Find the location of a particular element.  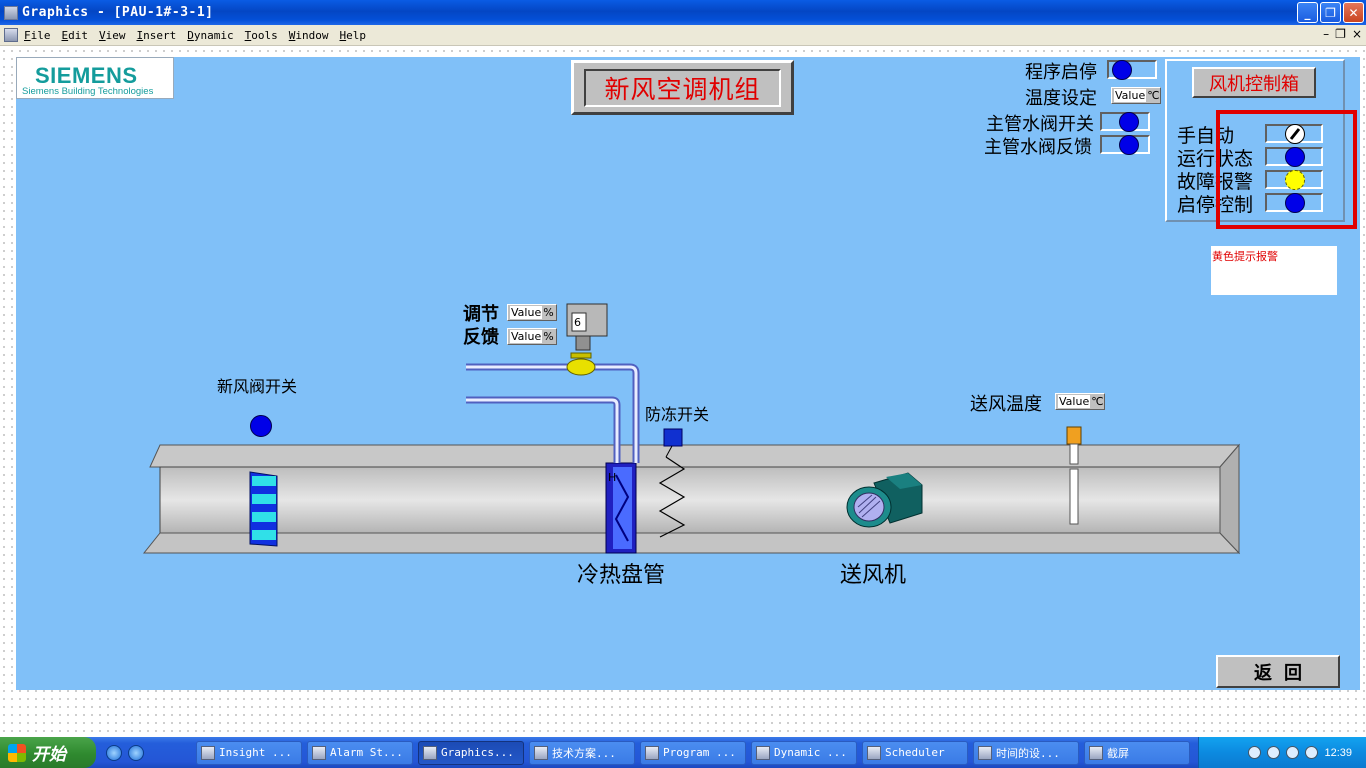

fresh-air-damper is located at coordinates (263, 509).